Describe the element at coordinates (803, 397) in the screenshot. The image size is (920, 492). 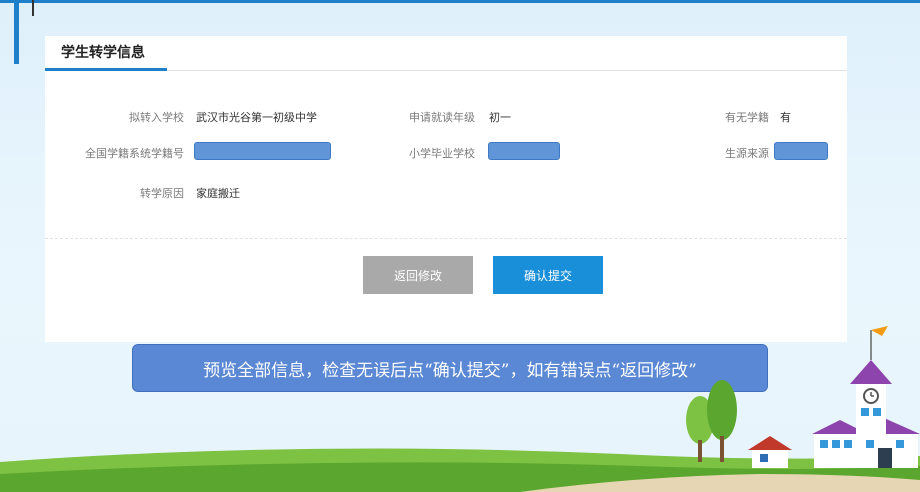
I see `school-building-illustration` at that location.